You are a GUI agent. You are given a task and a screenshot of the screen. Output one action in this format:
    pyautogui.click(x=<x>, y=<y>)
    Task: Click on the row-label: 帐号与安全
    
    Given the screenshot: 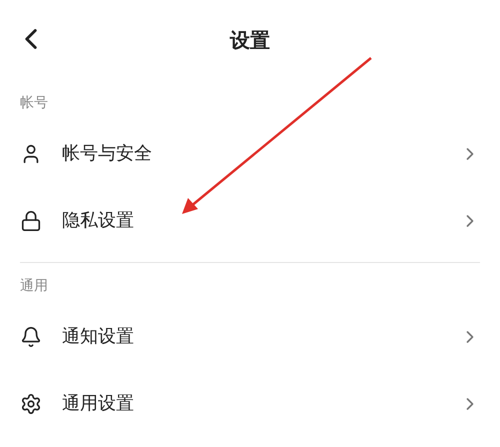 What is the action you would take?
    pyautogui.click(x=107, y=154)
    